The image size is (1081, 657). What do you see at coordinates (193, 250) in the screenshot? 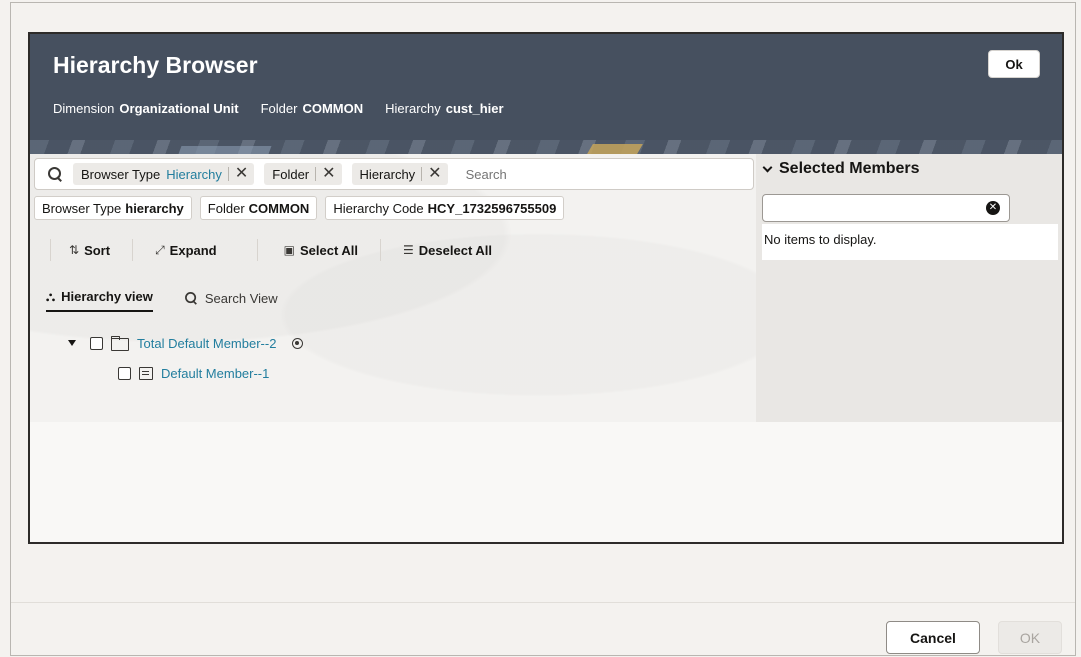
I see `expand-label: Expand` at bounding box center [193, 250].